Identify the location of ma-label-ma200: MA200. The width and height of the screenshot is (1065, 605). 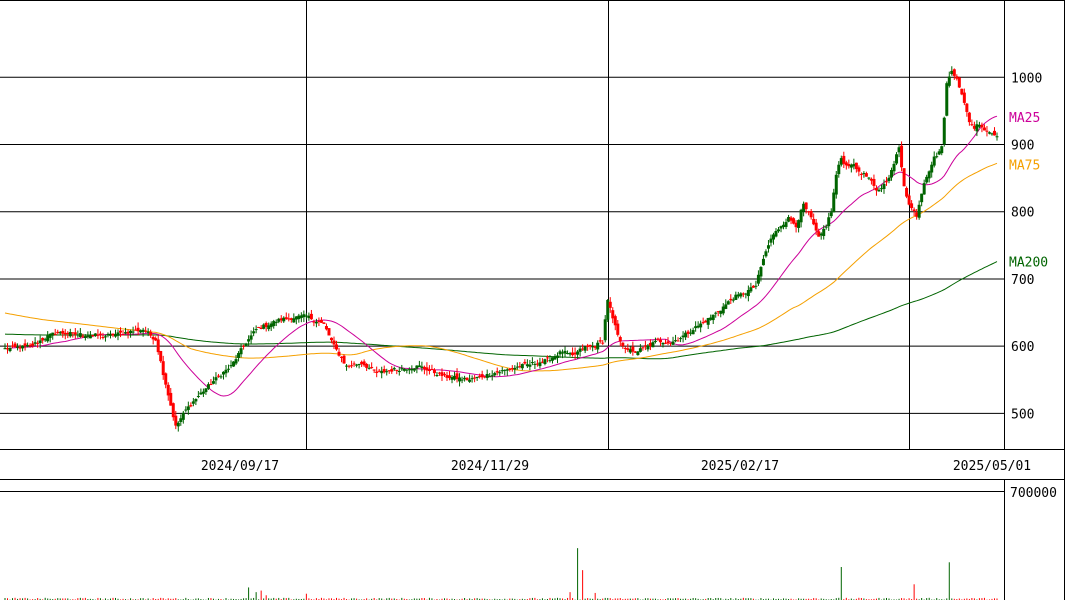
(1028, 263).